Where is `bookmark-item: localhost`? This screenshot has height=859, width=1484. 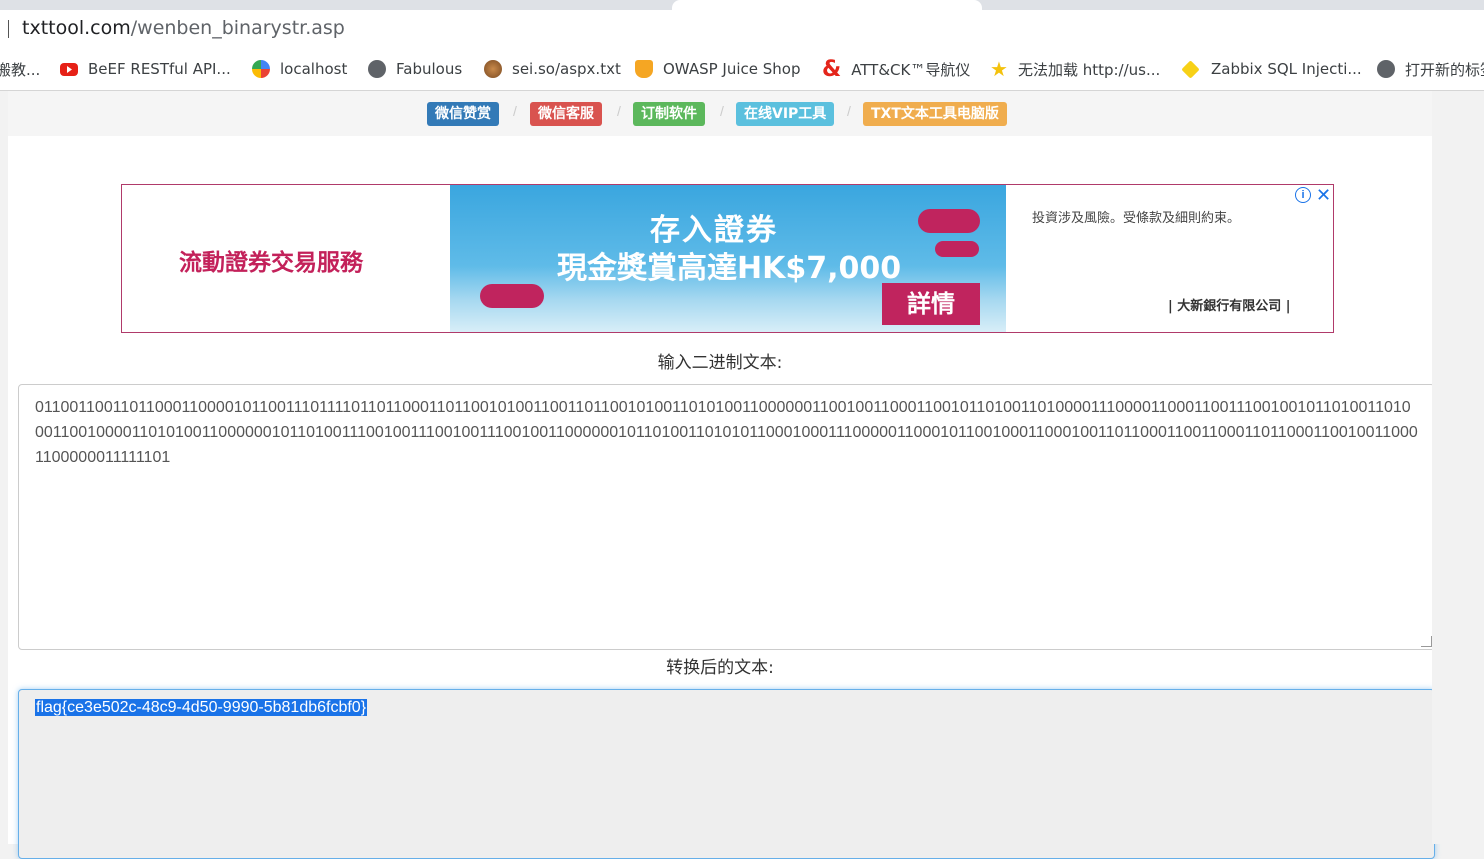 bookmark-item: localhost is located at coordinates (299, 69).